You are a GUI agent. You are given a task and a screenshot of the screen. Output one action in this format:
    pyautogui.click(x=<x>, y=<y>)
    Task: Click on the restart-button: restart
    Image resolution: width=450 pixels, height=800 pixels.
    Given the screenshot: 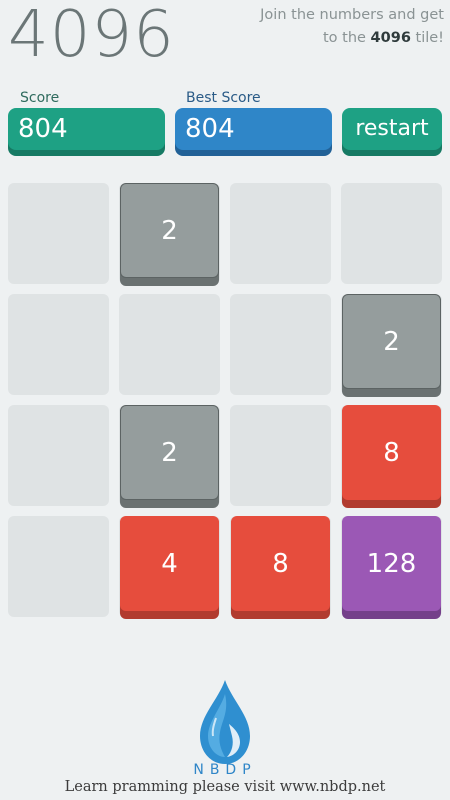 What is the action you would take?
    pyautogui.click(x=392, y=129)
    